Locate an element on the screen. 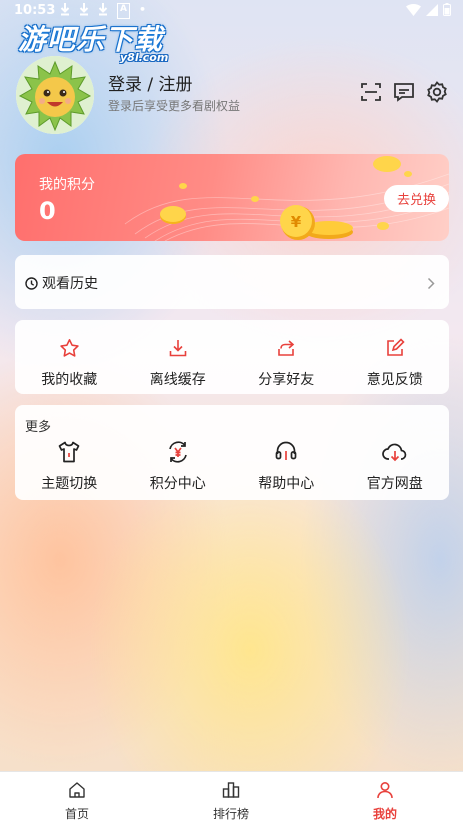 The width and height of the screenshot is (463, 825). clock-icon is located at coordinates (31, 284).